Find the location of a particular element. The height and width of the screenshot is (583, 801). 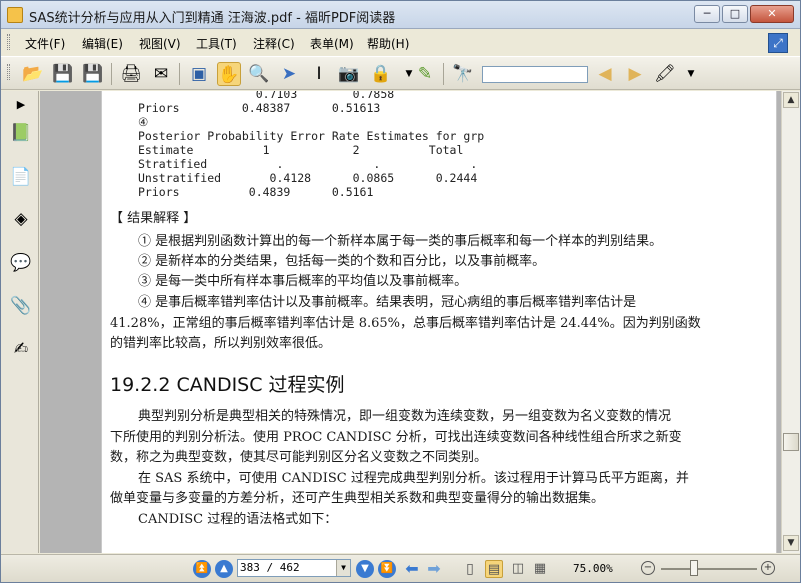

snapshot-icon: 📷 is located at coordinates (349, 74).